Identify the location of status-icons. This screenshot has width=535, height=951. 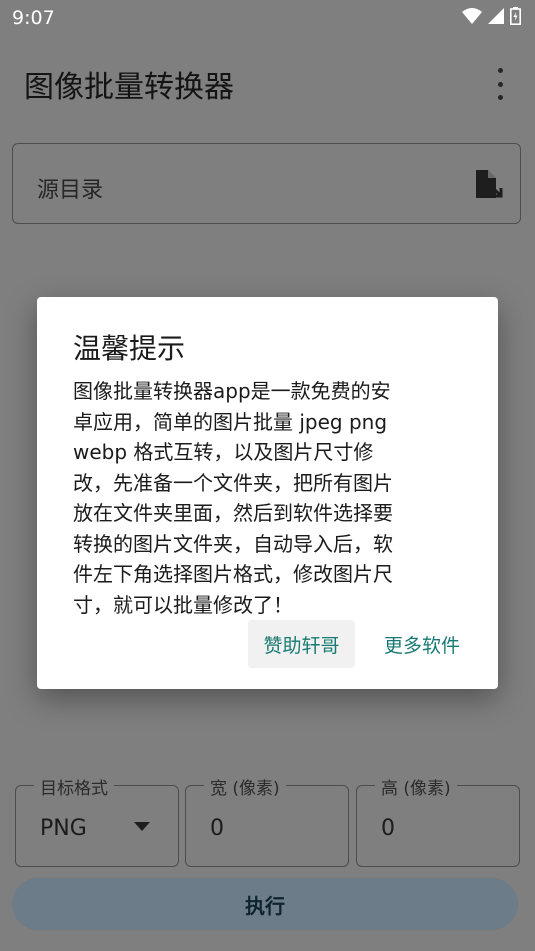
(491, 16).